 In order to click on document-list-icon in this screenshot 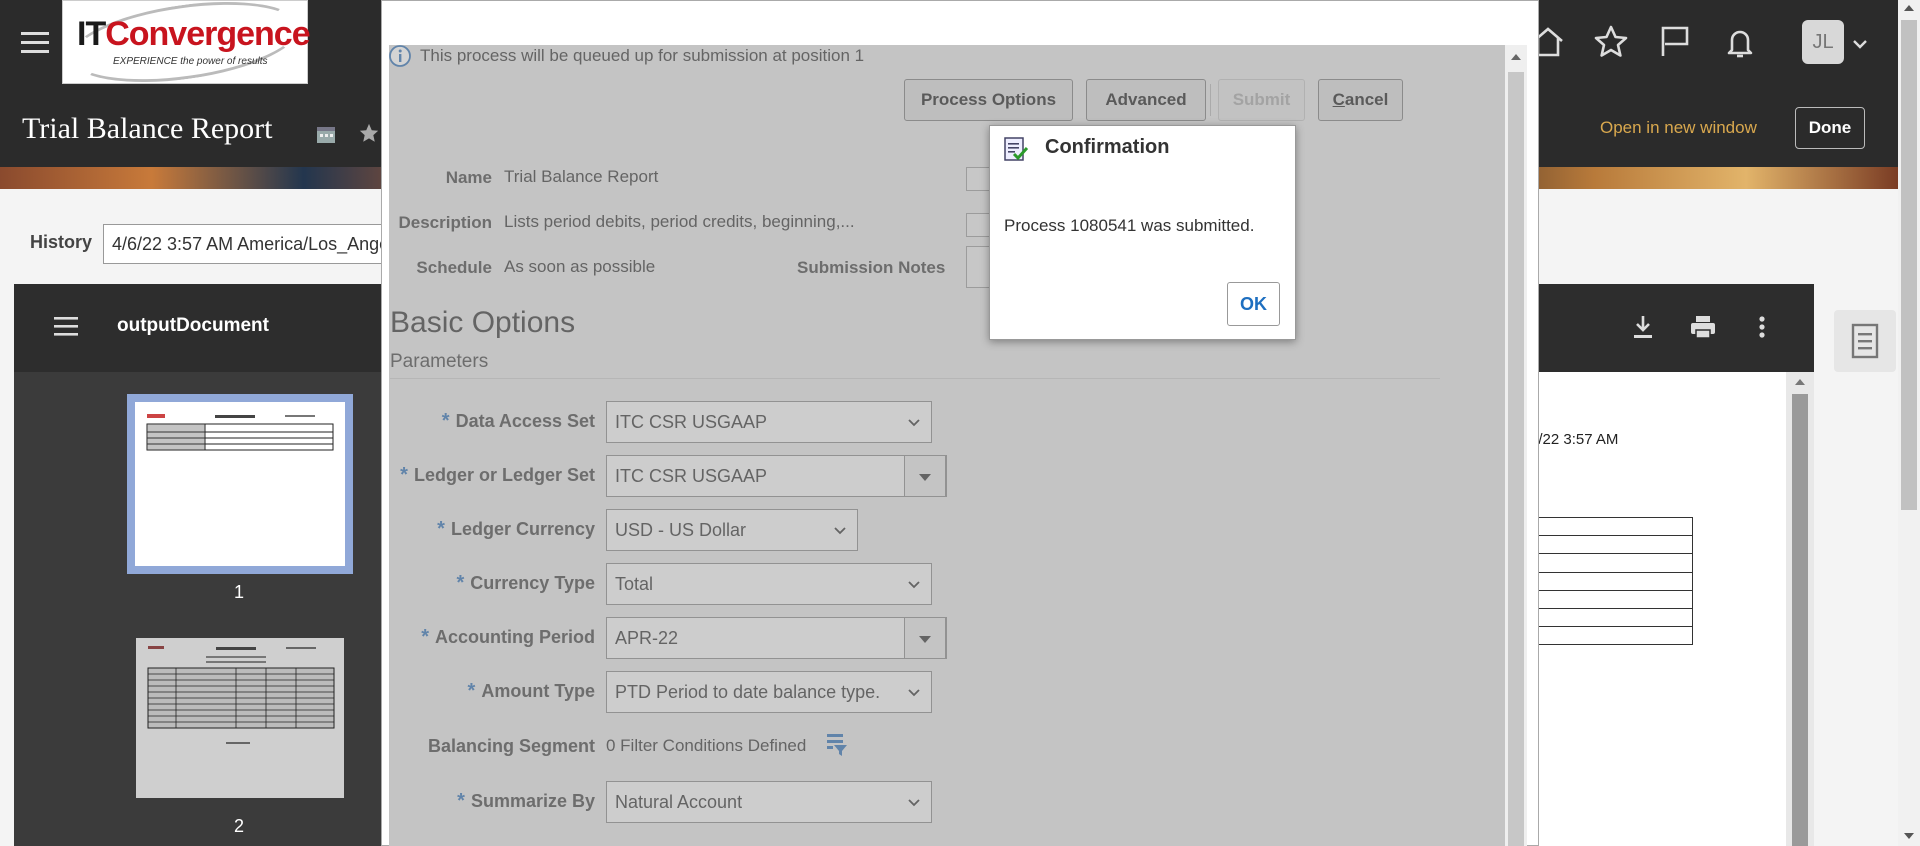, I will do `click(1865, 341)`.